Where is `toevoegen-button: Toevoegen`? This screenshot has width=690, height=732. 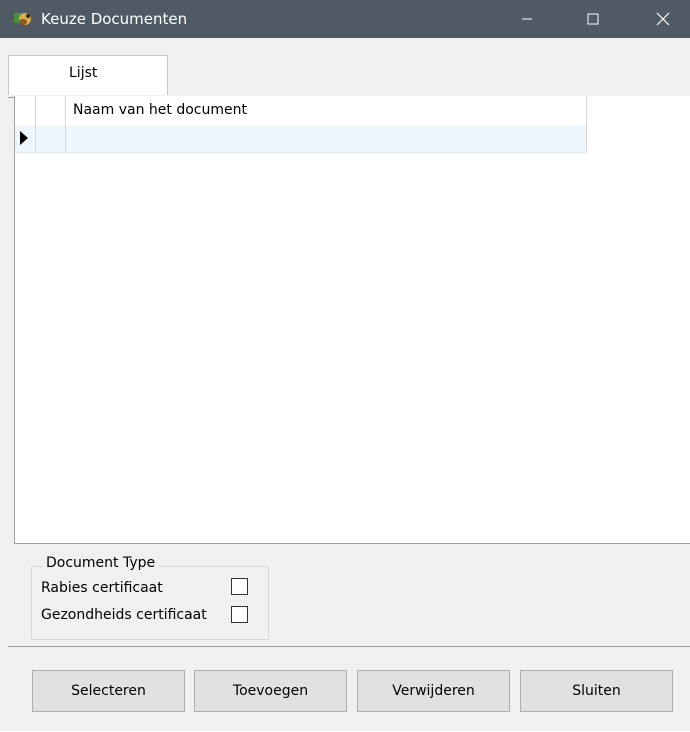 toevoegen-button: Toevoegen is located at coordinates (270, 691).